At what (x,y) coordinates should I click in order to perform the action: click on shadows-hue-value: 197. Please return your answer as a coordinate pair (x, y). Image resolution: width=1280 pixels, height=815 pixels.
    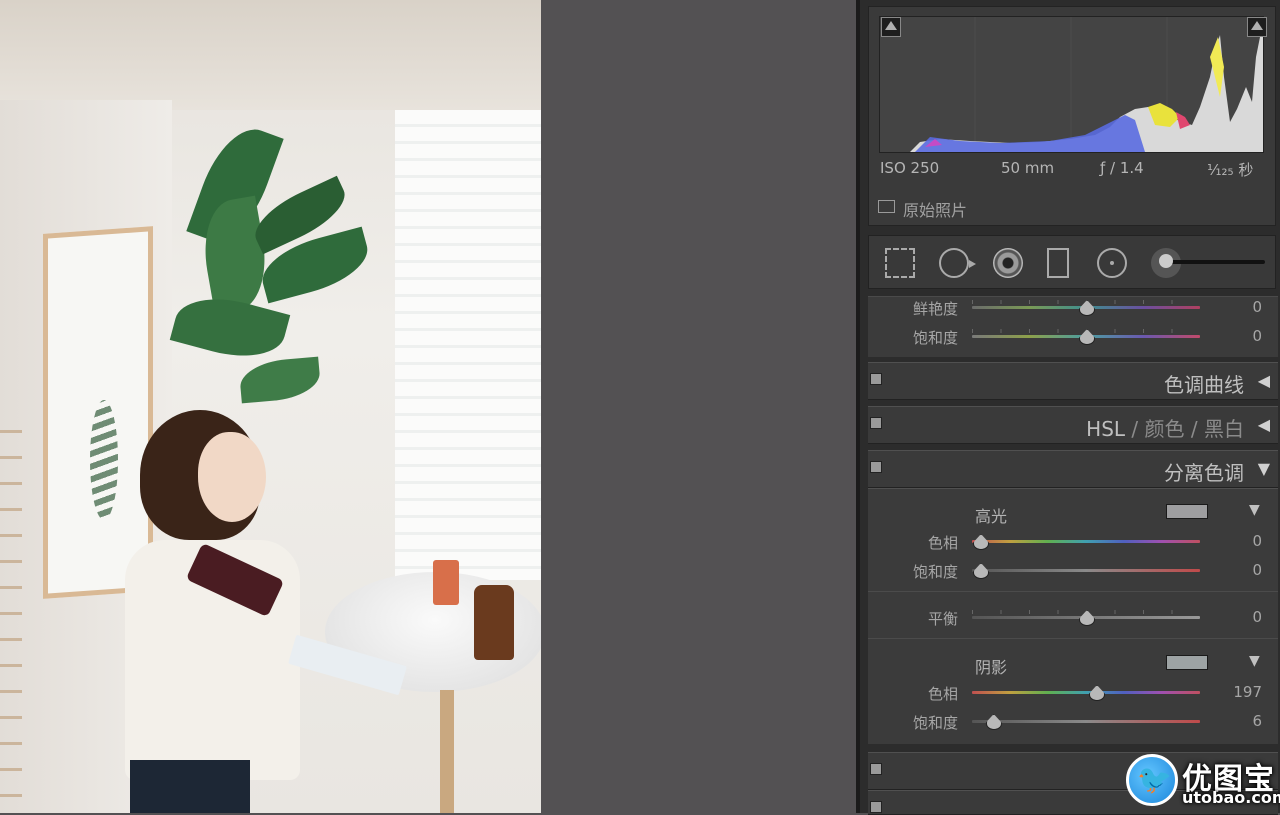
    Looking at the image, I should click on (1238, 692).